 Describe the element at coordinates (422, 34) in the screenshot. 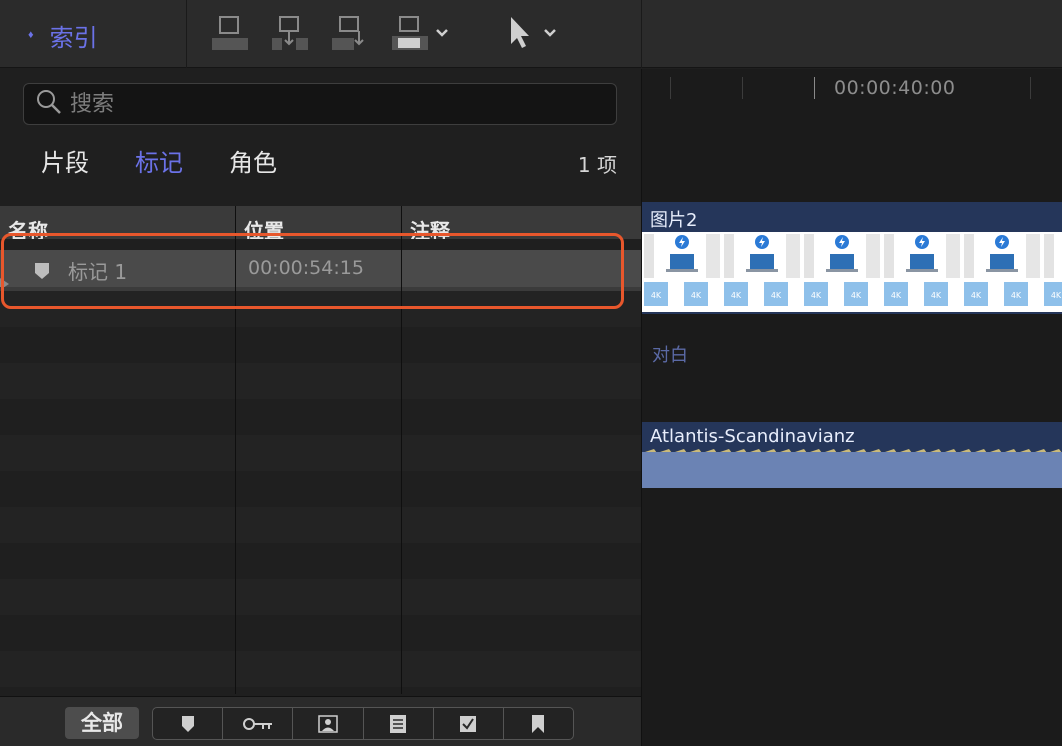

I see `overwrite-clip-icon` at that location.